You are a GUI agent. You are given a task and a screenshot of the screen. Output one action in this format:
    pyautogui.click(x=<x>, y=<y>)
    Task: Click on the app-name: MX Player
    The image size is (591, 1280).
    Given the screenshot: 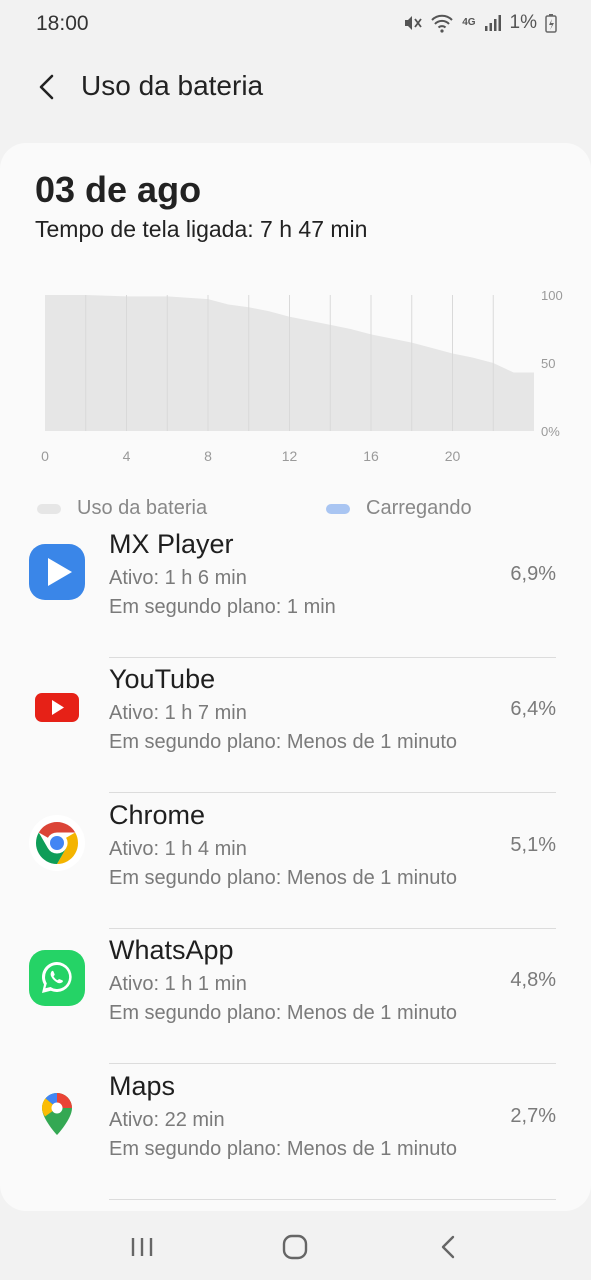 What is the action you would take?
    pyautogui.click(x=171, y=544)
    